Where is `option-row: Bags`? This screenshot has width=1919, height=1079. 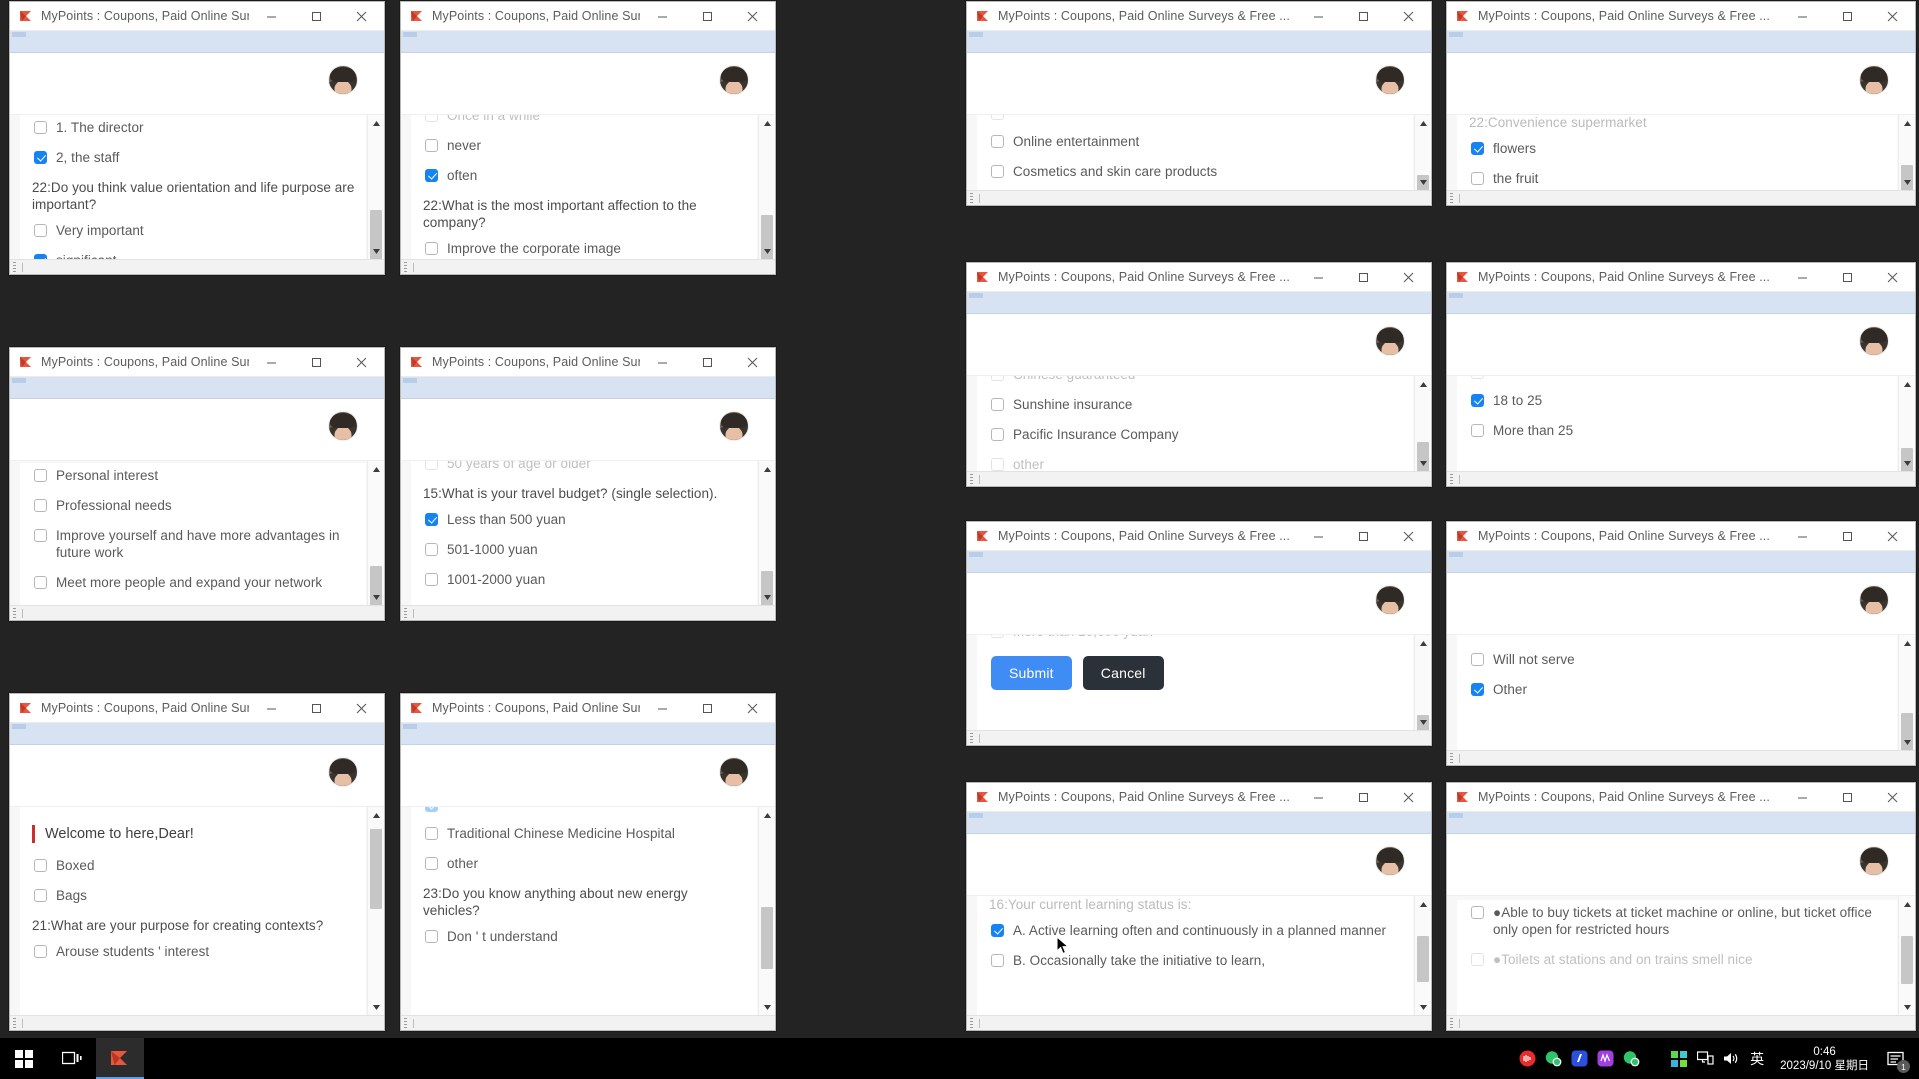
option-row: Bags is located at coordinates (195, 895).